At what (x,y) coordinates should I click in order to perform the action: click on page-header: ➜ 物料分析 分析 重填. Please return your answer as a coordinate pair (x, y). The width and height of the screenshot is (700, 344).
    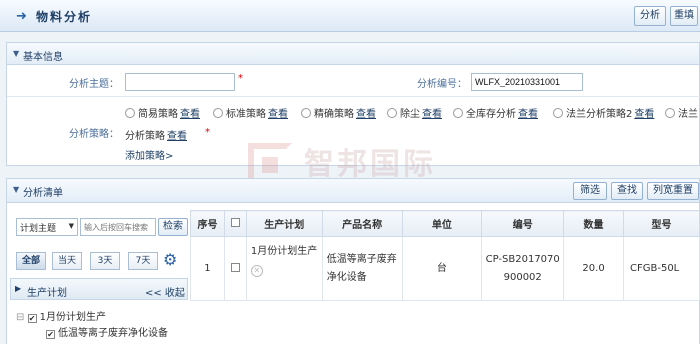
    Looking at the image, I should click on (350, 16).